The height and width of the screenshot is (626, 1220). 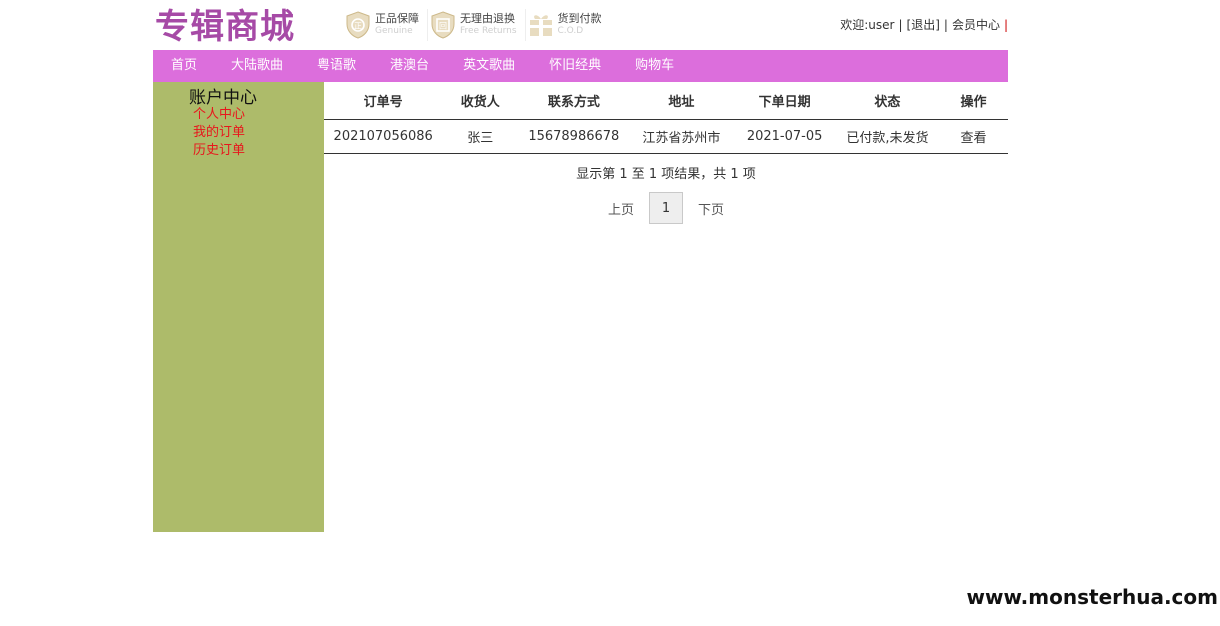 What do you see at coordinates (336, 66) in the screenshot?
I see `nav-item-cantonese: 粤语歌` at bounding box center [336, 66].